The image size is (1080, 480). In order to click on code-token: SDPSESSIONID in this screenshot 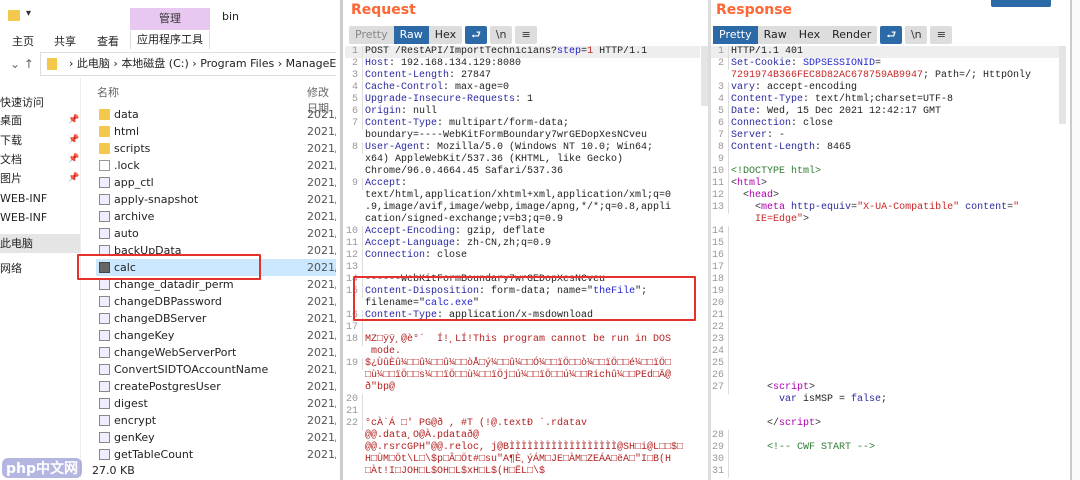, I will do `click(839, 63)`.